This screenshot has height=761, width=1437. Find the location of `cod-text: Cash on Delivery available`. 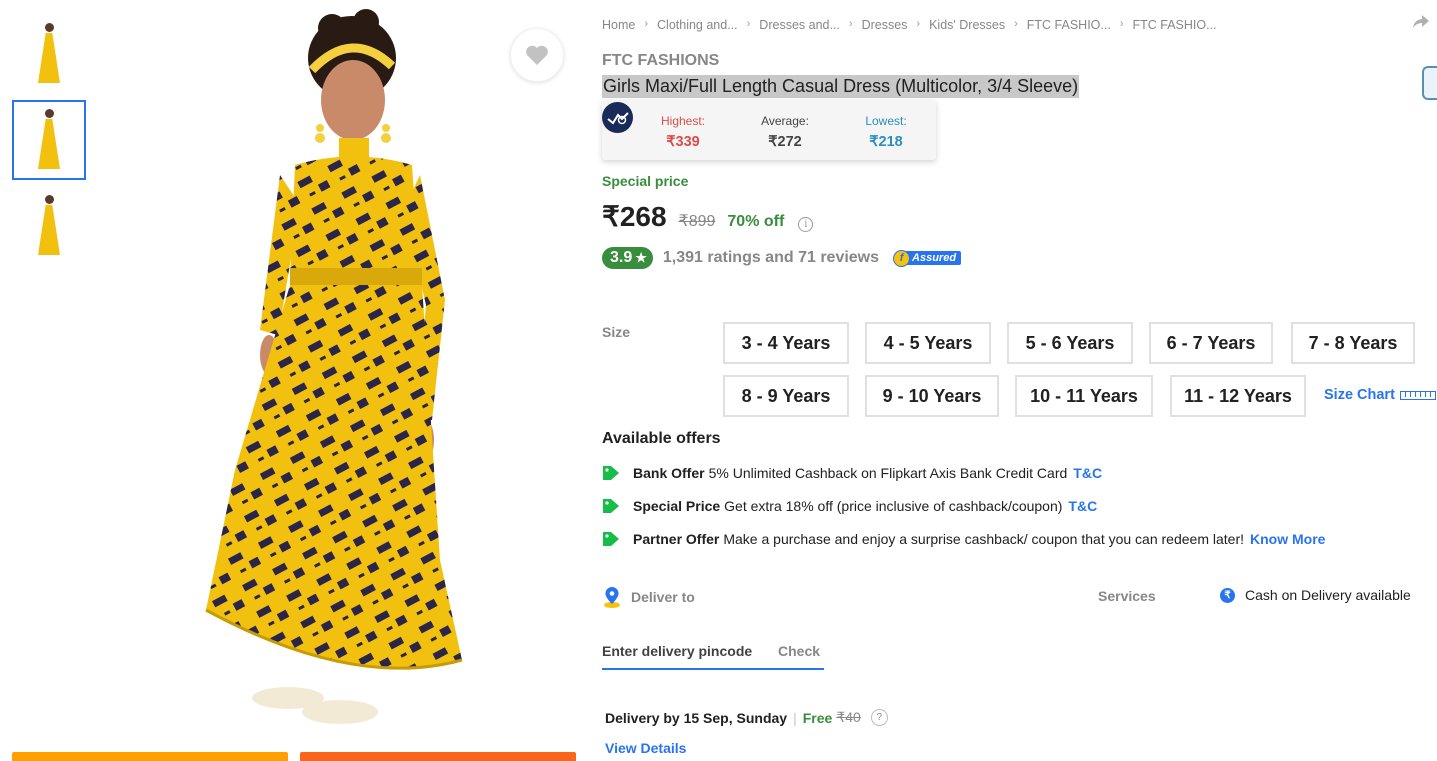

cod-text: Cash on Delivery available is located at coordinates (1328, 595).